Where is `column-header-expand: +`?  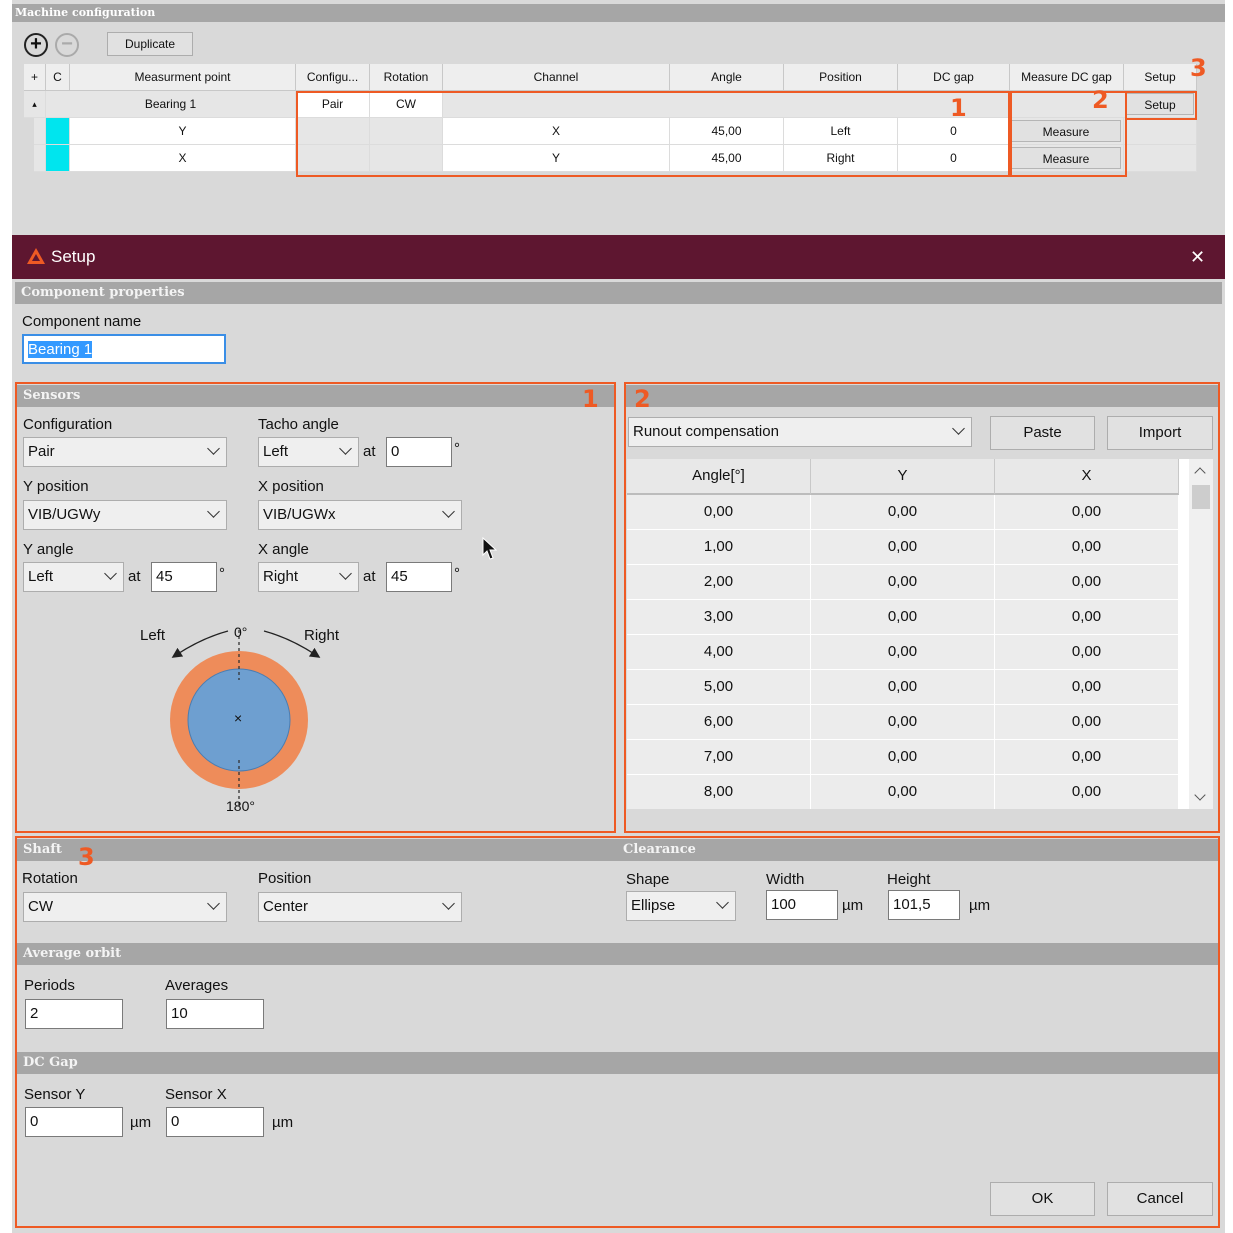 column-header-expand: + is located at coordinates (35, 77).